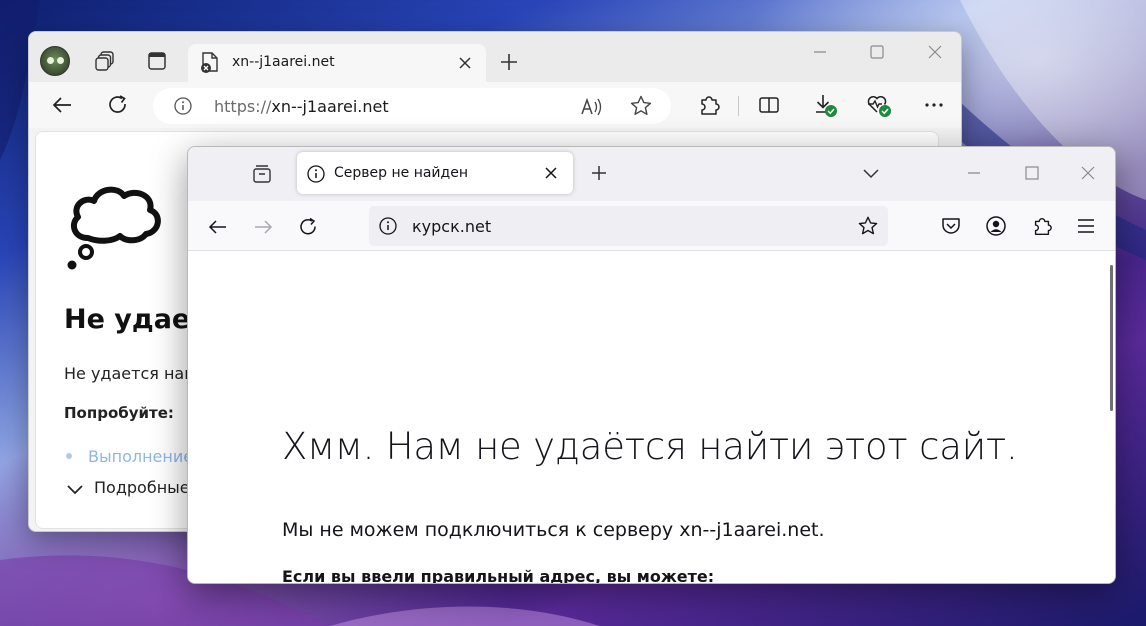 This screenshot has height=626, width=1146. I want to click on edge-details-toggle: Подробные, so click(128, 487).